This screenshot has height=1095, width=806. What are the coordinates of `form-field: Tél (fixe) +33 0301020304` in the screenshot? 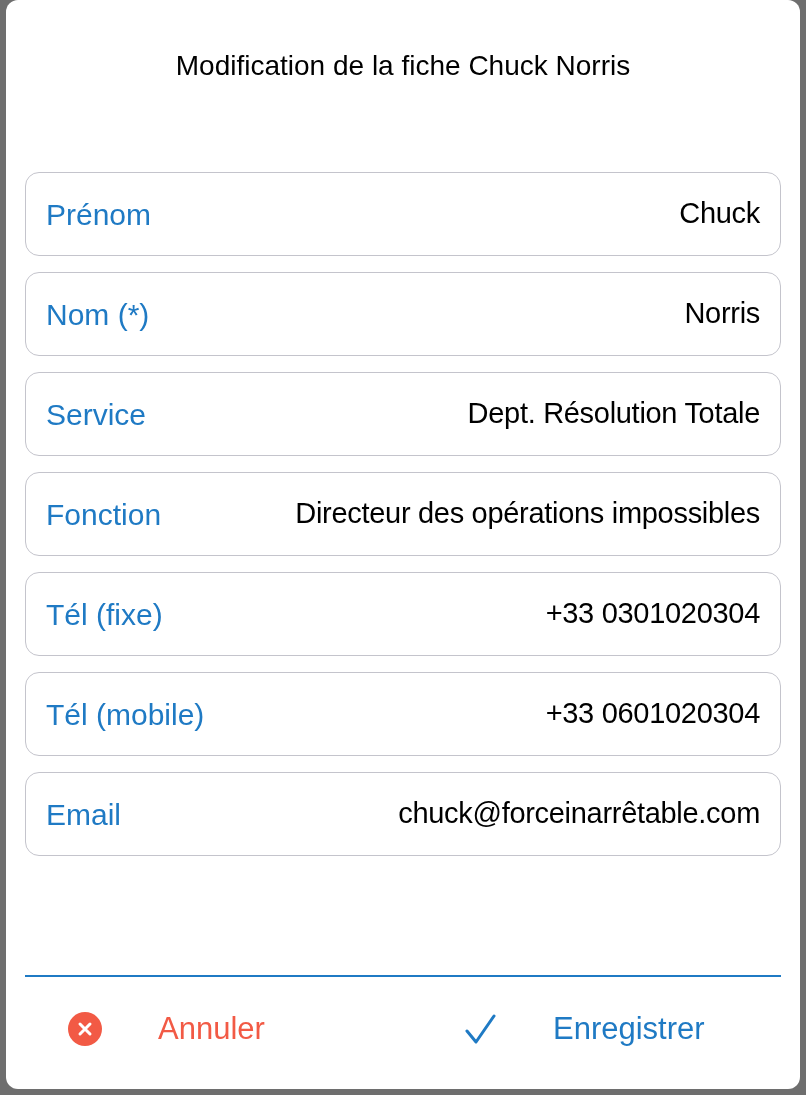 It's located at (403, 614).